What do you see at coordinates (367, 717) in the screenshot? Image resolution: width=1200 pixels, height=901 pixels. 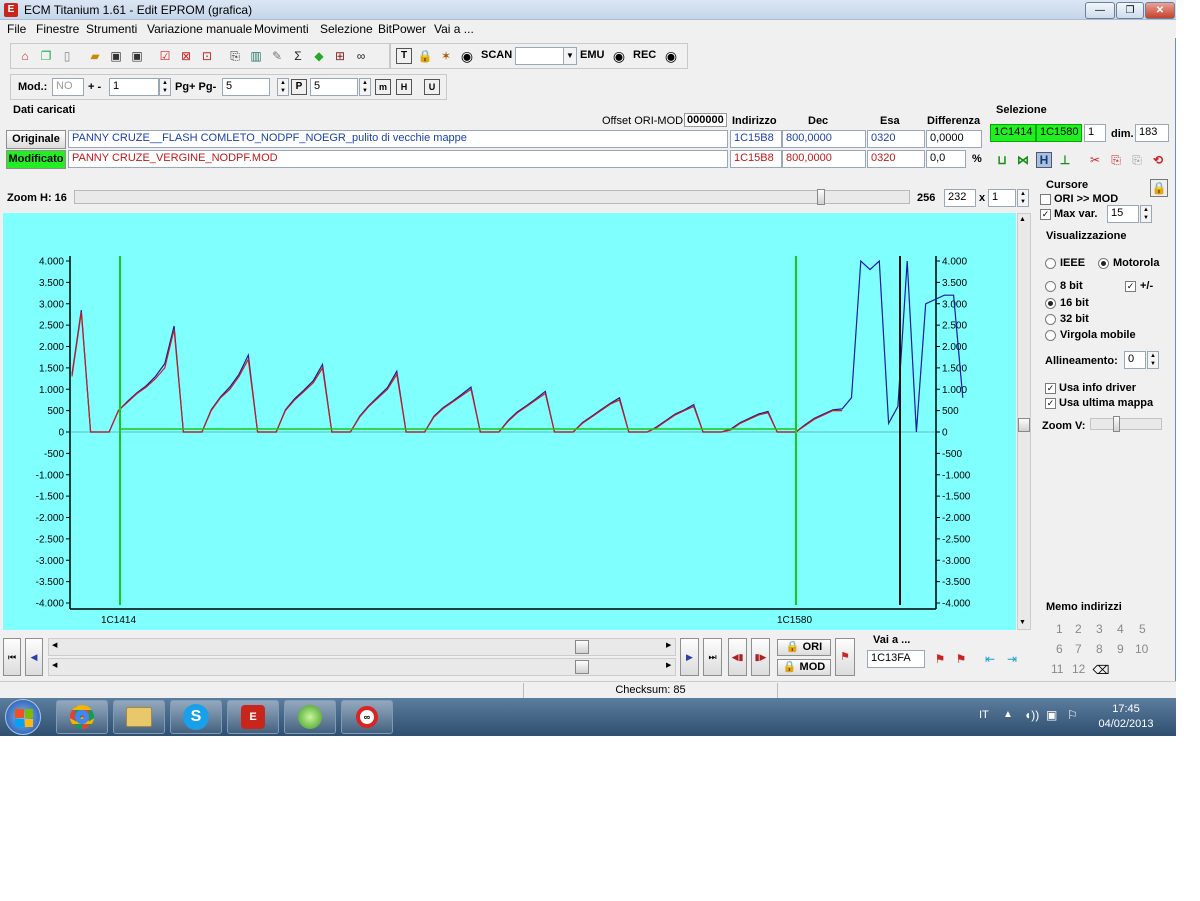 I see `speed-app-taskbar-icon: ∞` at bounding box center [367, 717].